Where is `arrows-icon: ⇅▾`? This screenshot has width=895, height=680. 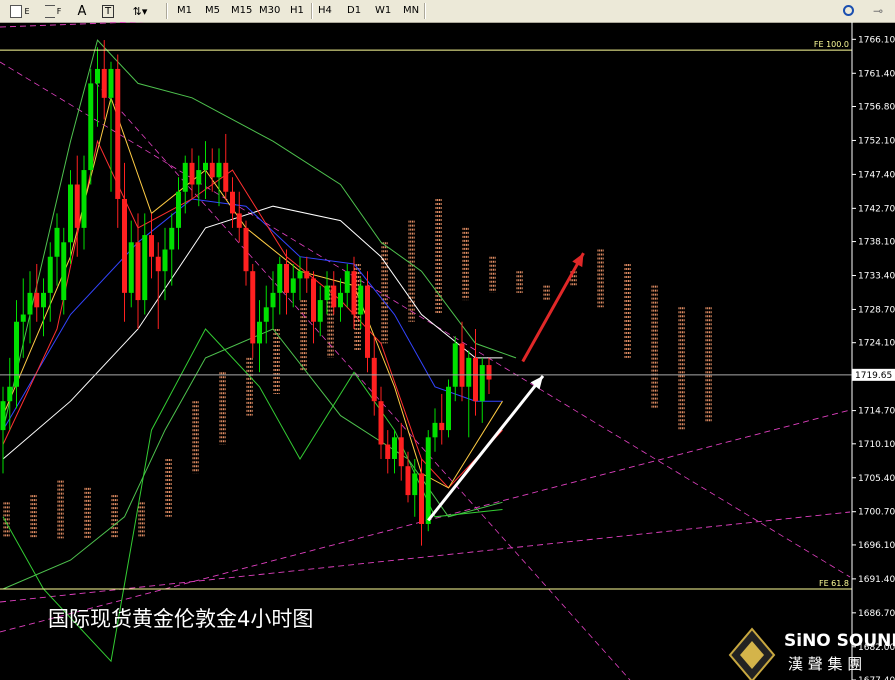 arrows-icon: ⇅▾ is located at coordinates (140, 11).